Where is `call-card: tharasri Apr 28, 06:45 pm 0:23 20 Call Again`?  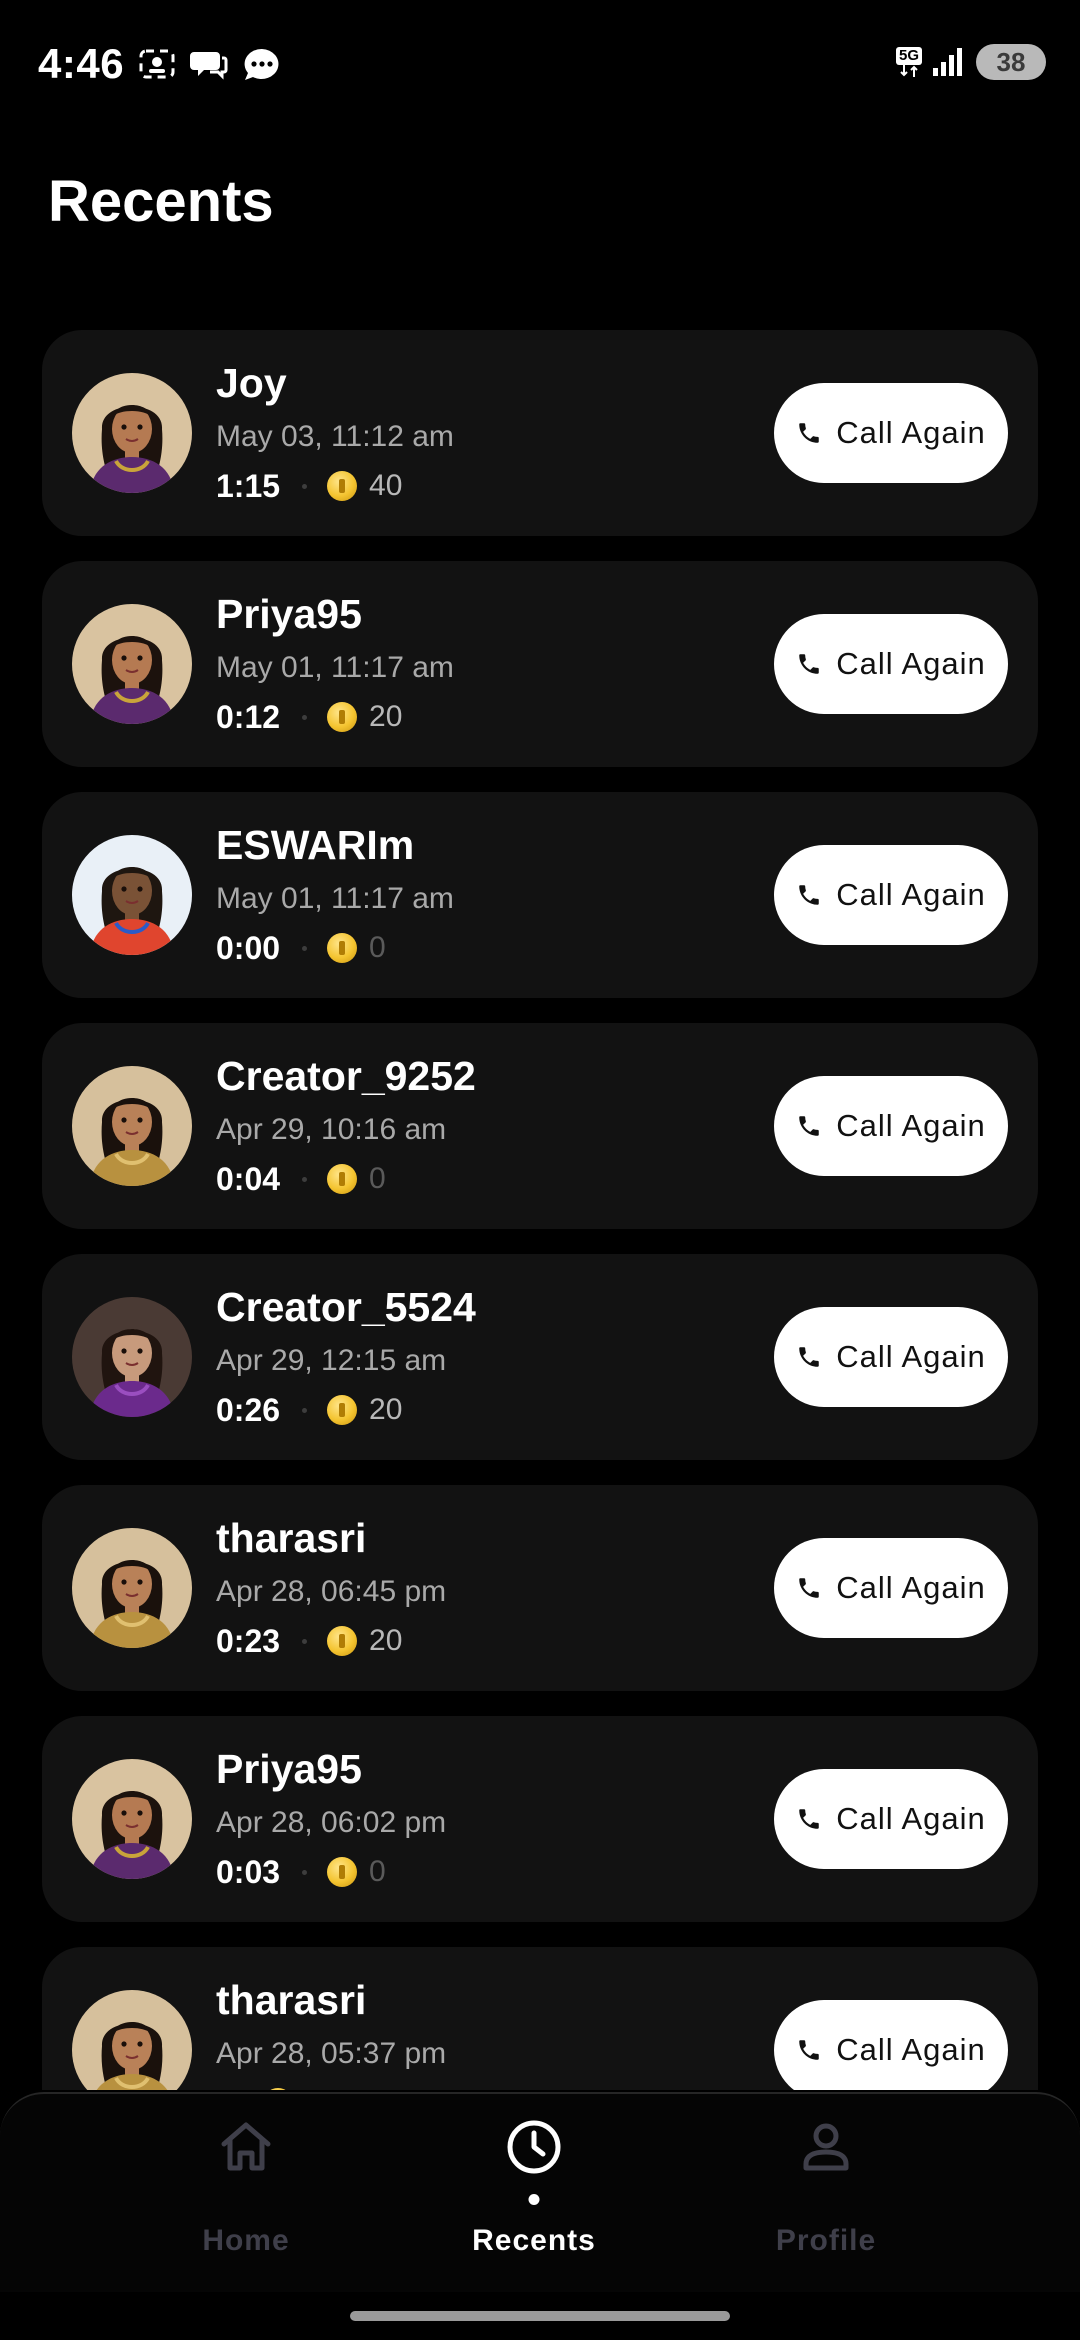
call-card: tharasri Apr 28, 06:45 pm 0:23 20 Call Again is located at coordinates (540, 1588).